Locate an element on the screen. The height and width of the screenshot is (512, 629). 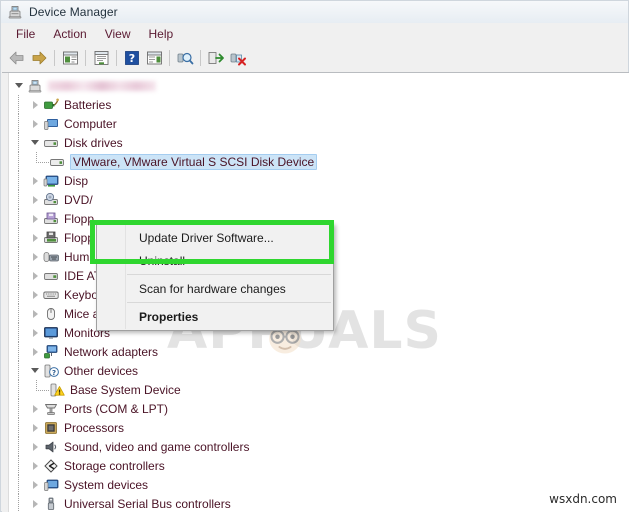
processor-icon is located at coordinates (51, 427).